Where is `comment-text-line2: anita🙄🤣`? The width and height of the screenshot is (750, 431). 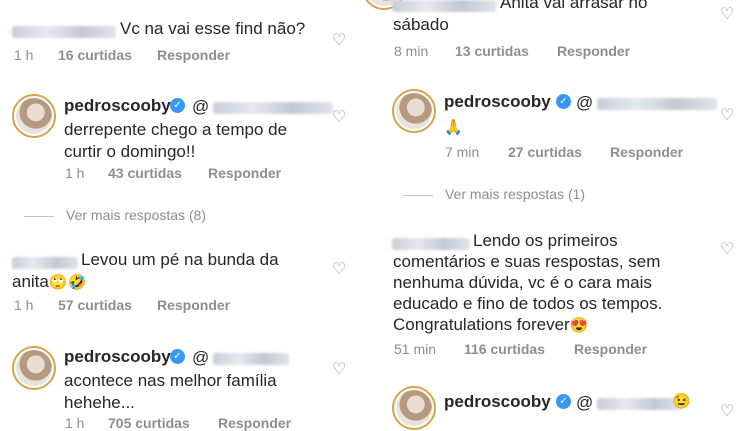 comment-text-line2: anita🙄🤣 is located at coordinates (49, 281).